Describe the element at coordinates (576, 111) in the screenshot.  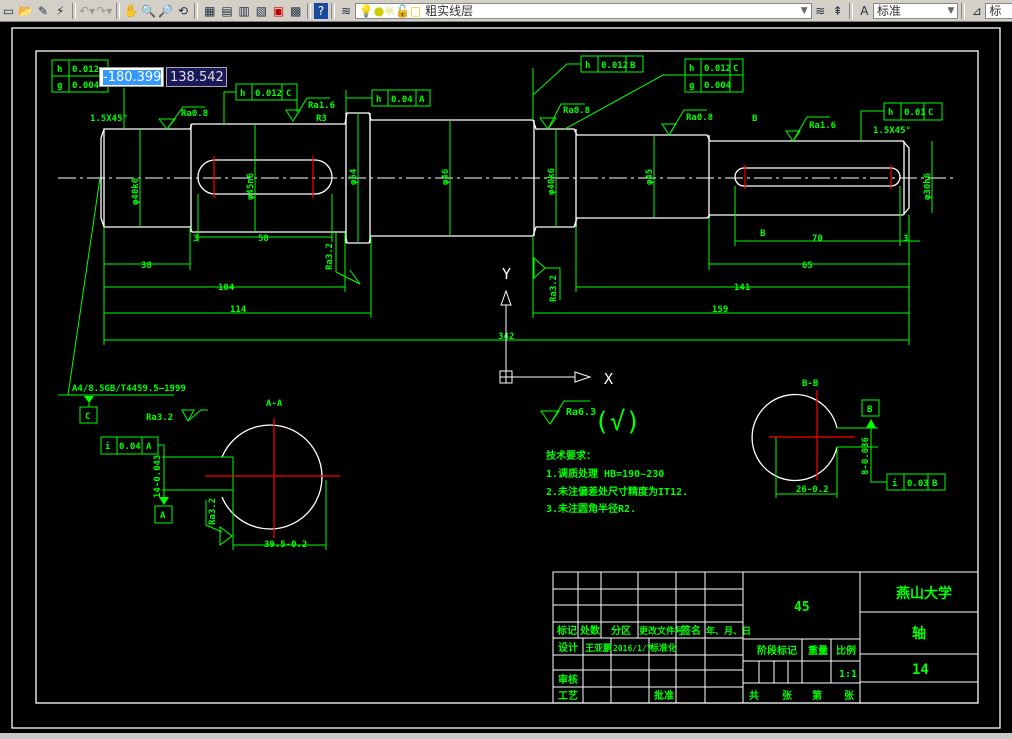
I see `roughness-3: Ra0.8` at that location.